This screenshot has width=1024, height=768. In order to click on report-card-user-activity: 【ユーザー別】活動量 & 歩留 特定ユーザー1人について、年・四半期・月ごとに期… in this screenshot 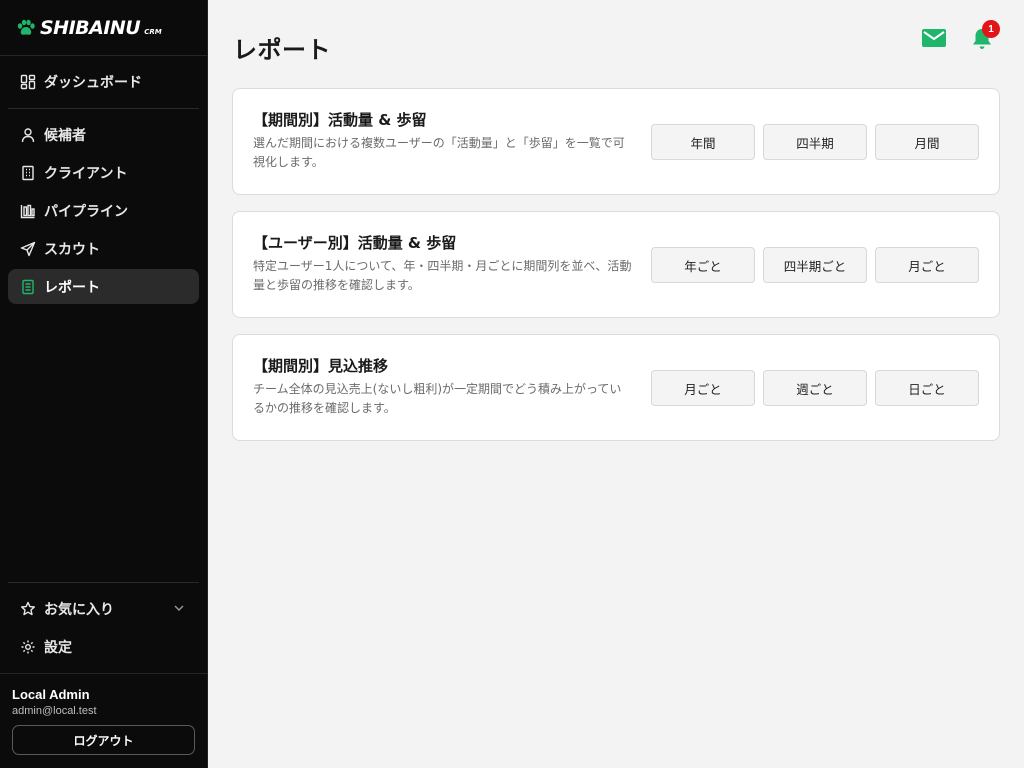, I will do `click(616, 264)`.